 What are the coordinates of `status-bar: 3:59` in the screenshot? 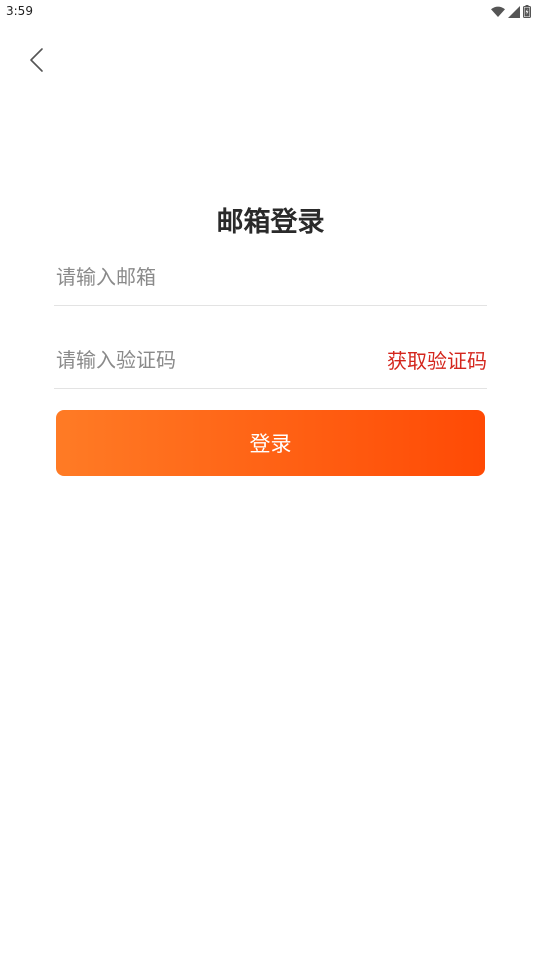 It's located at (270, 12).